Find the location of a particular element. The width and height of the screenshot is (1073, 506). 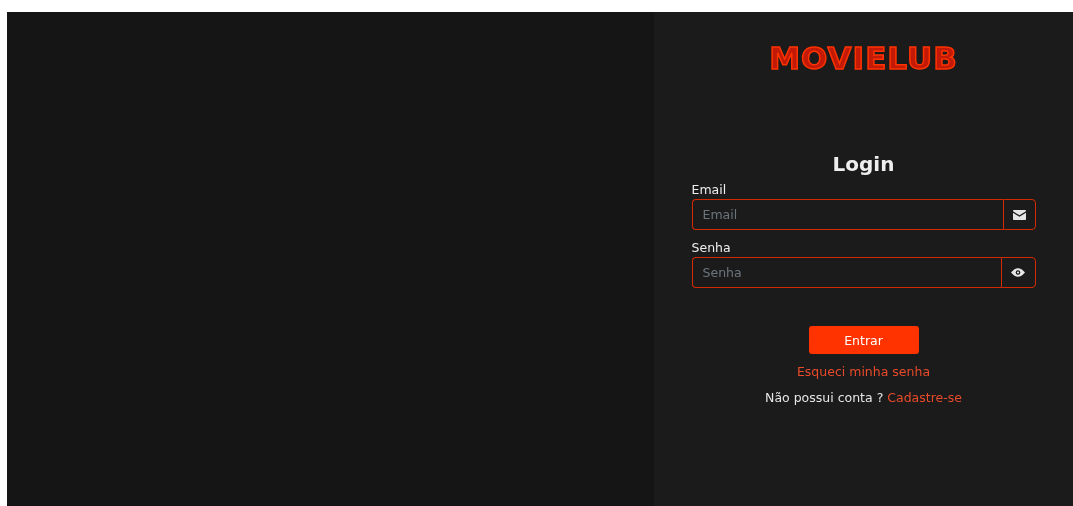

input-field: Email is located at coordinates (847, 214).